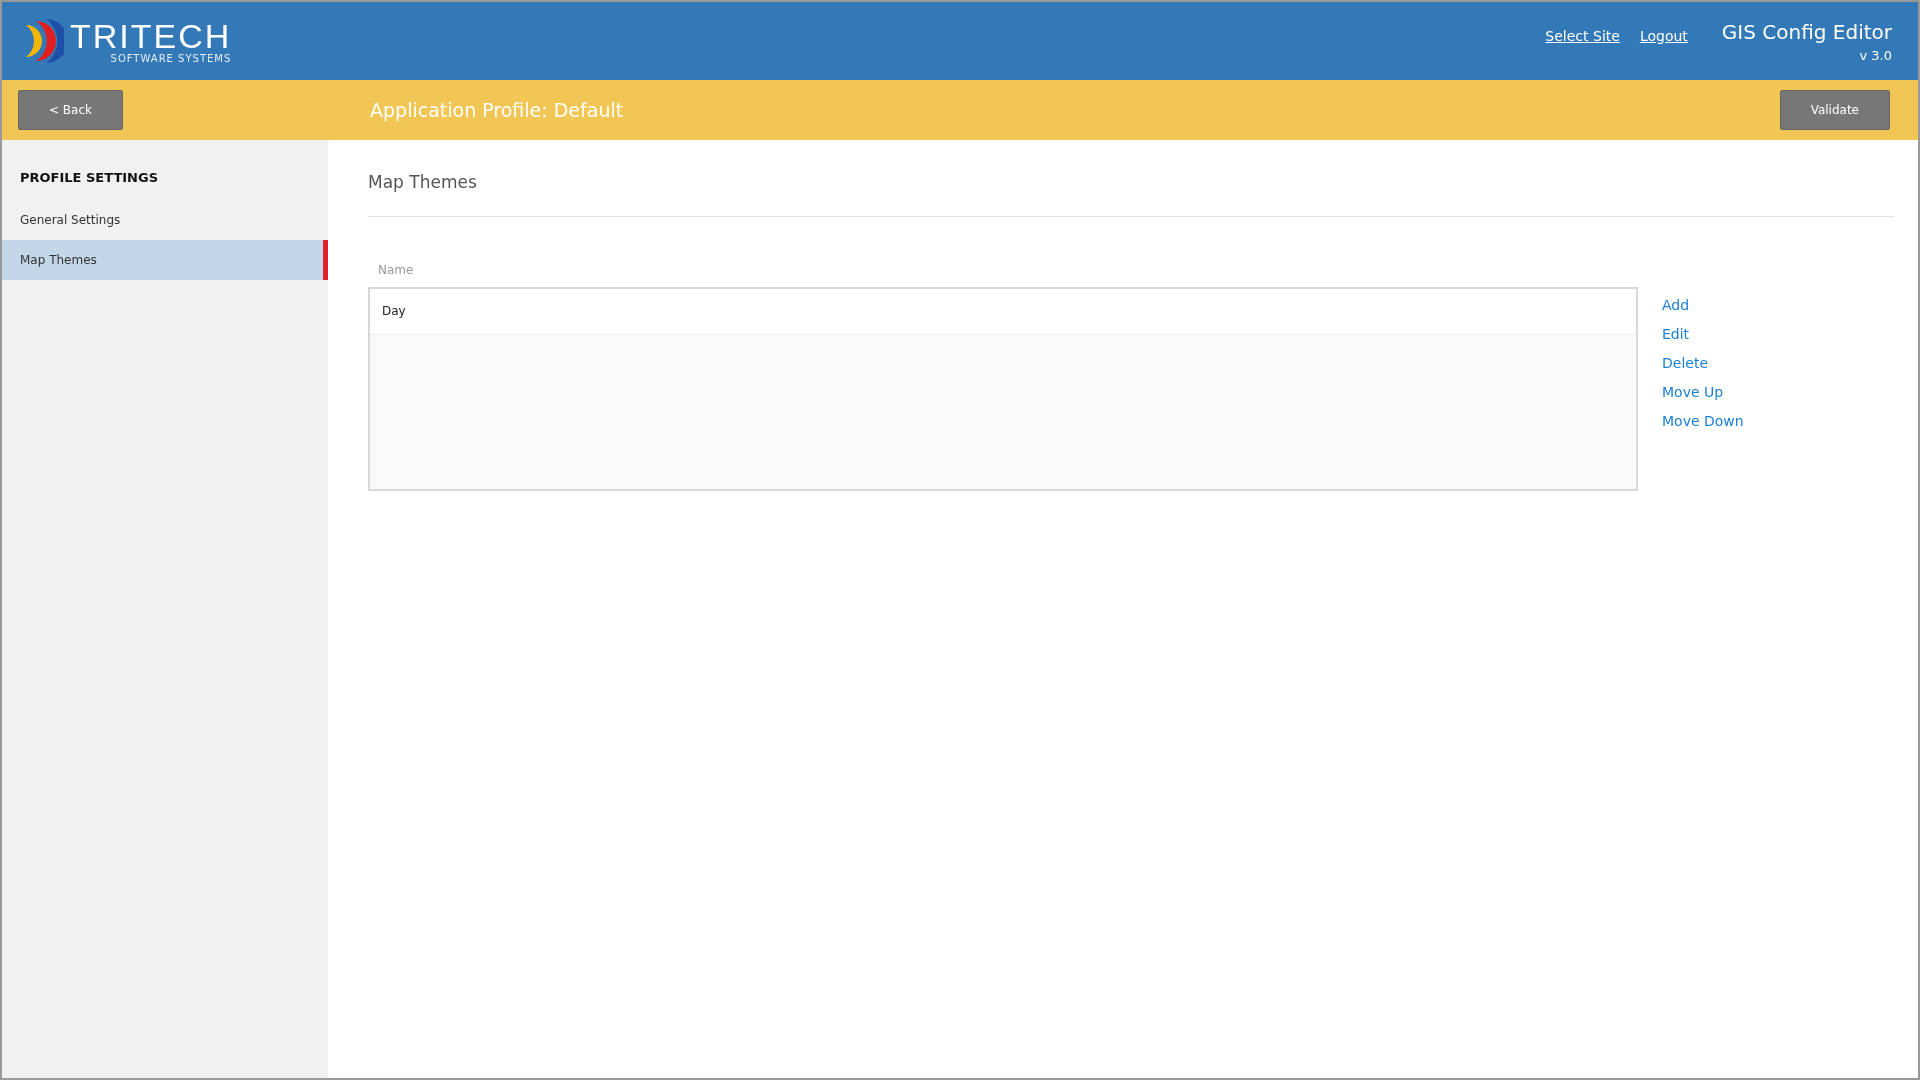 The height and width of the screenshot is (1080, 1920). I want to click on app-title: GIS Config Editor, so click(1806, 31).